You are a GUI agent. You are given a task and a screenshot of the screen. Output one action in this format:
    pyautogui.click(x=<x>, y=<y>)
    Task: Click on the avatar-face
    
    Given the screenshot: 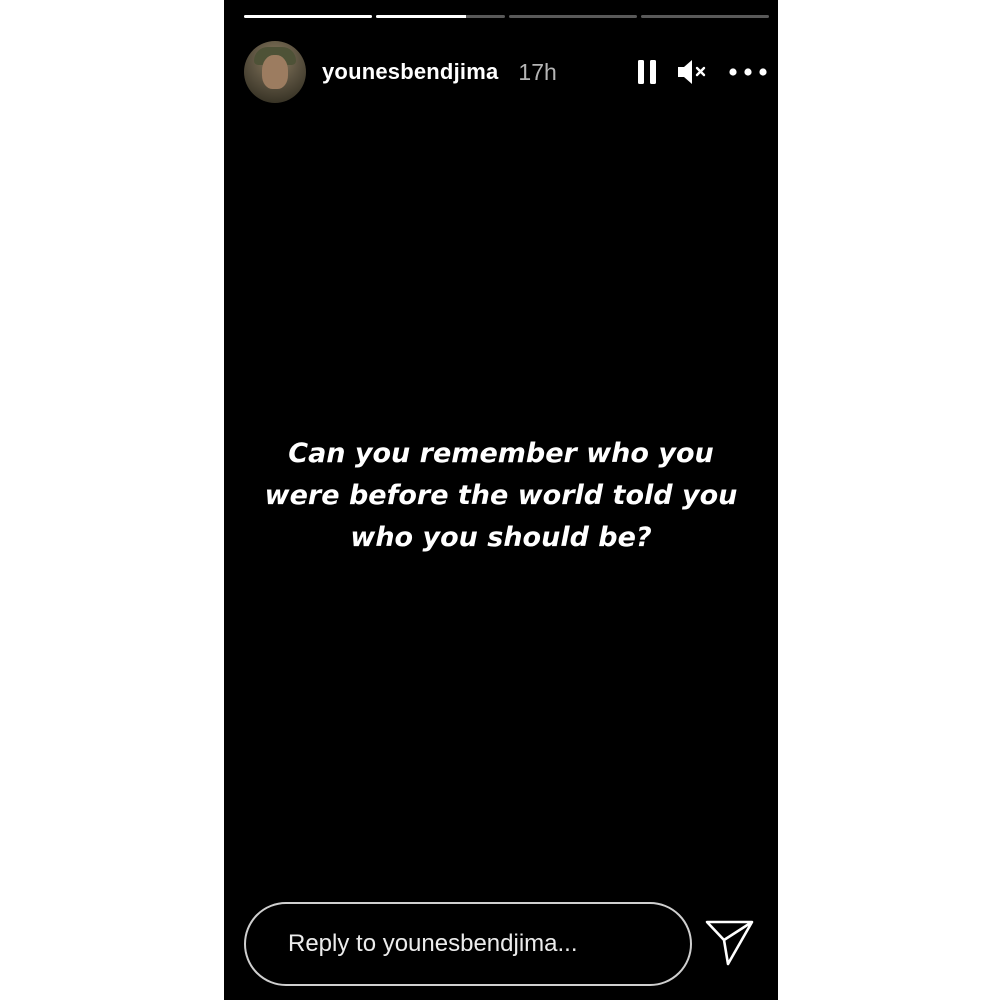 What is the action you would take?
    pyautogui.click(x=275, y=72)
    